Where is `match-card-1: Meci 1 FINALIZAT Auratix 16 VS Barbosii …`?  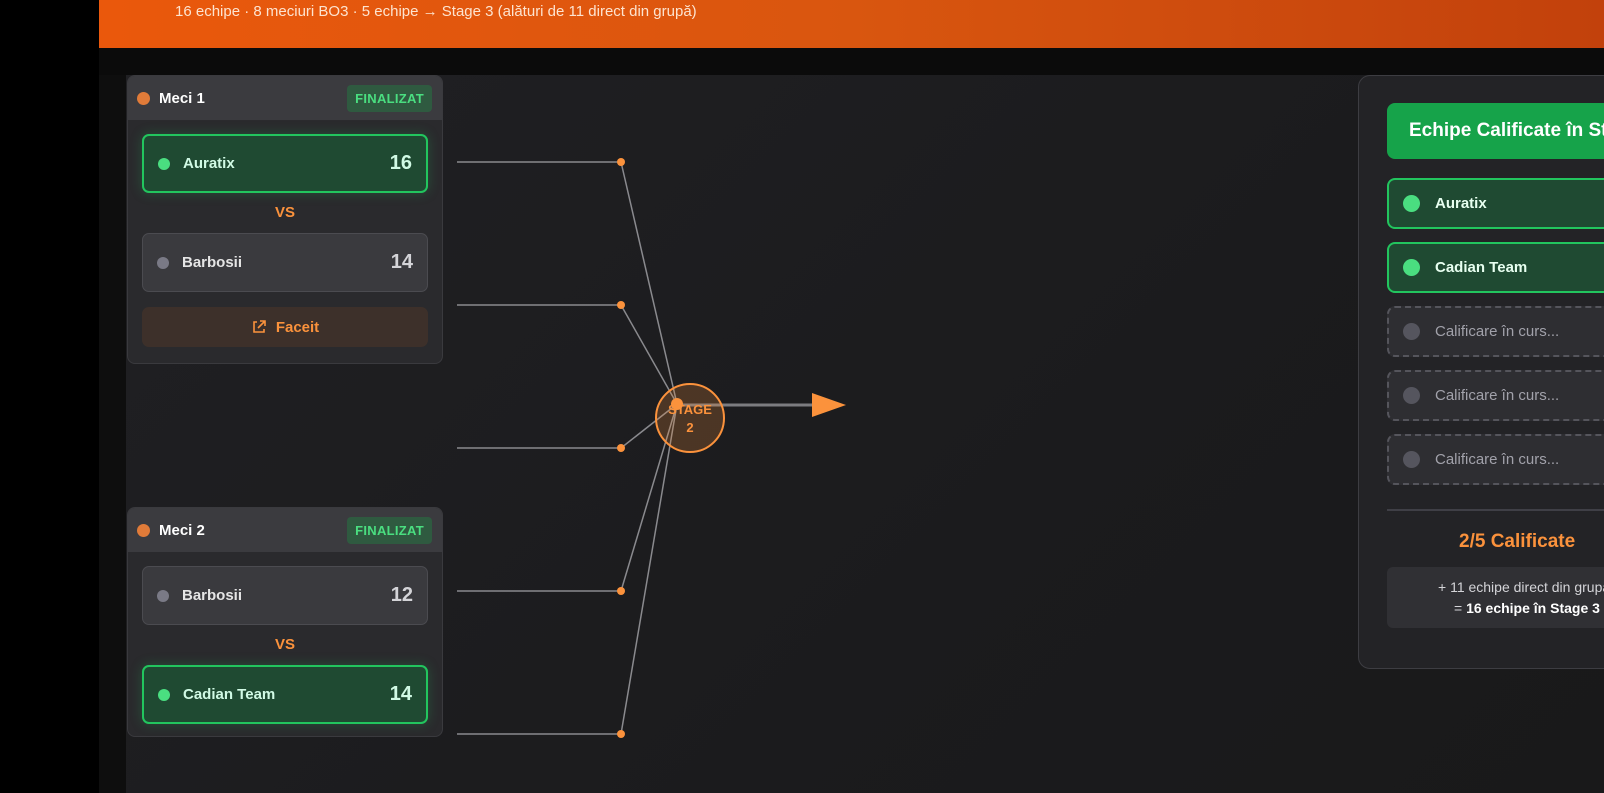 match-card-1: Meci 1 FINALIZAT Auratix 16 VS Barbosii … is located at coordinates (285, 219).